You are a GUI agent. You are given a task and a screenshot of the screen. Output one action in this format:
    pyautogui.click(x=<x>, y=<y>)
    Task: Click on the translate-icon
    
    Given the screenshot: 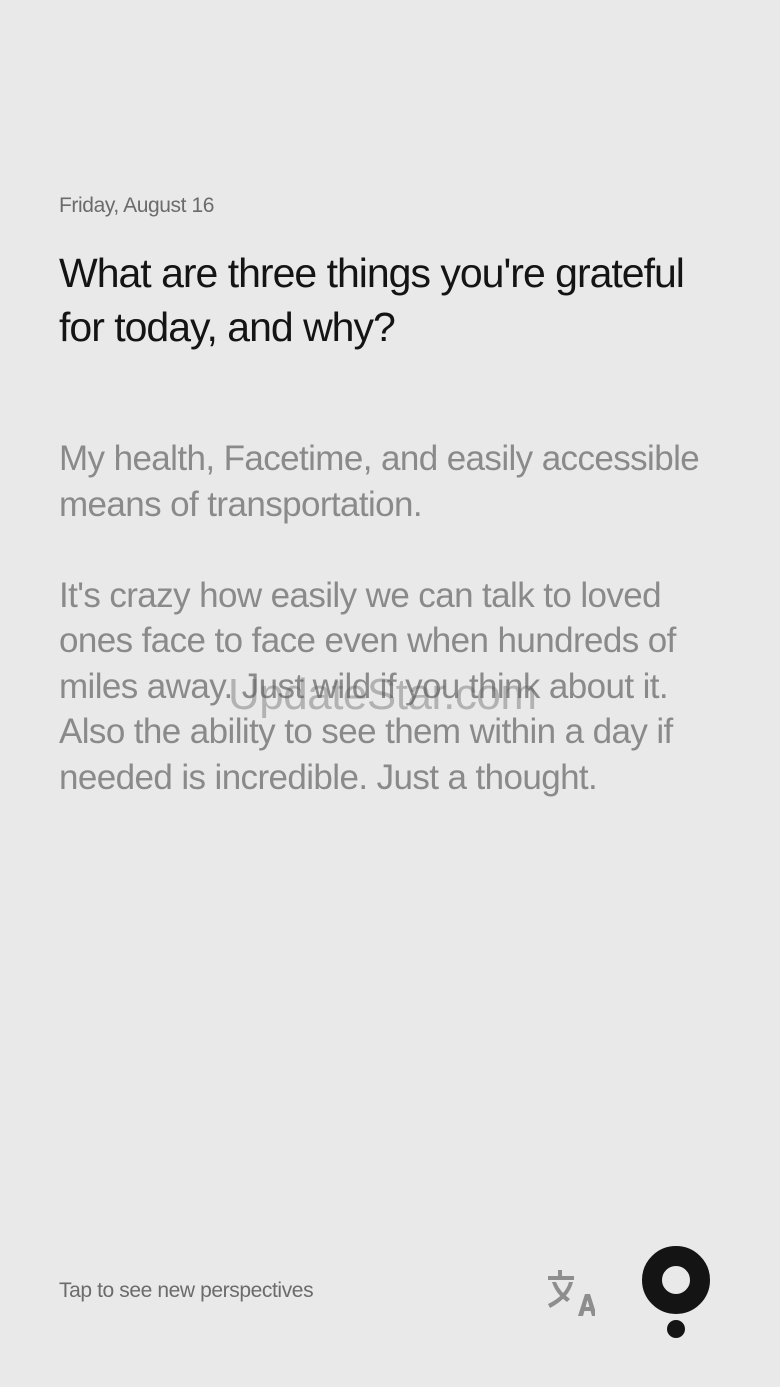 What is the action you would take?
    pyautogui.click(x=570, y=1293)
    